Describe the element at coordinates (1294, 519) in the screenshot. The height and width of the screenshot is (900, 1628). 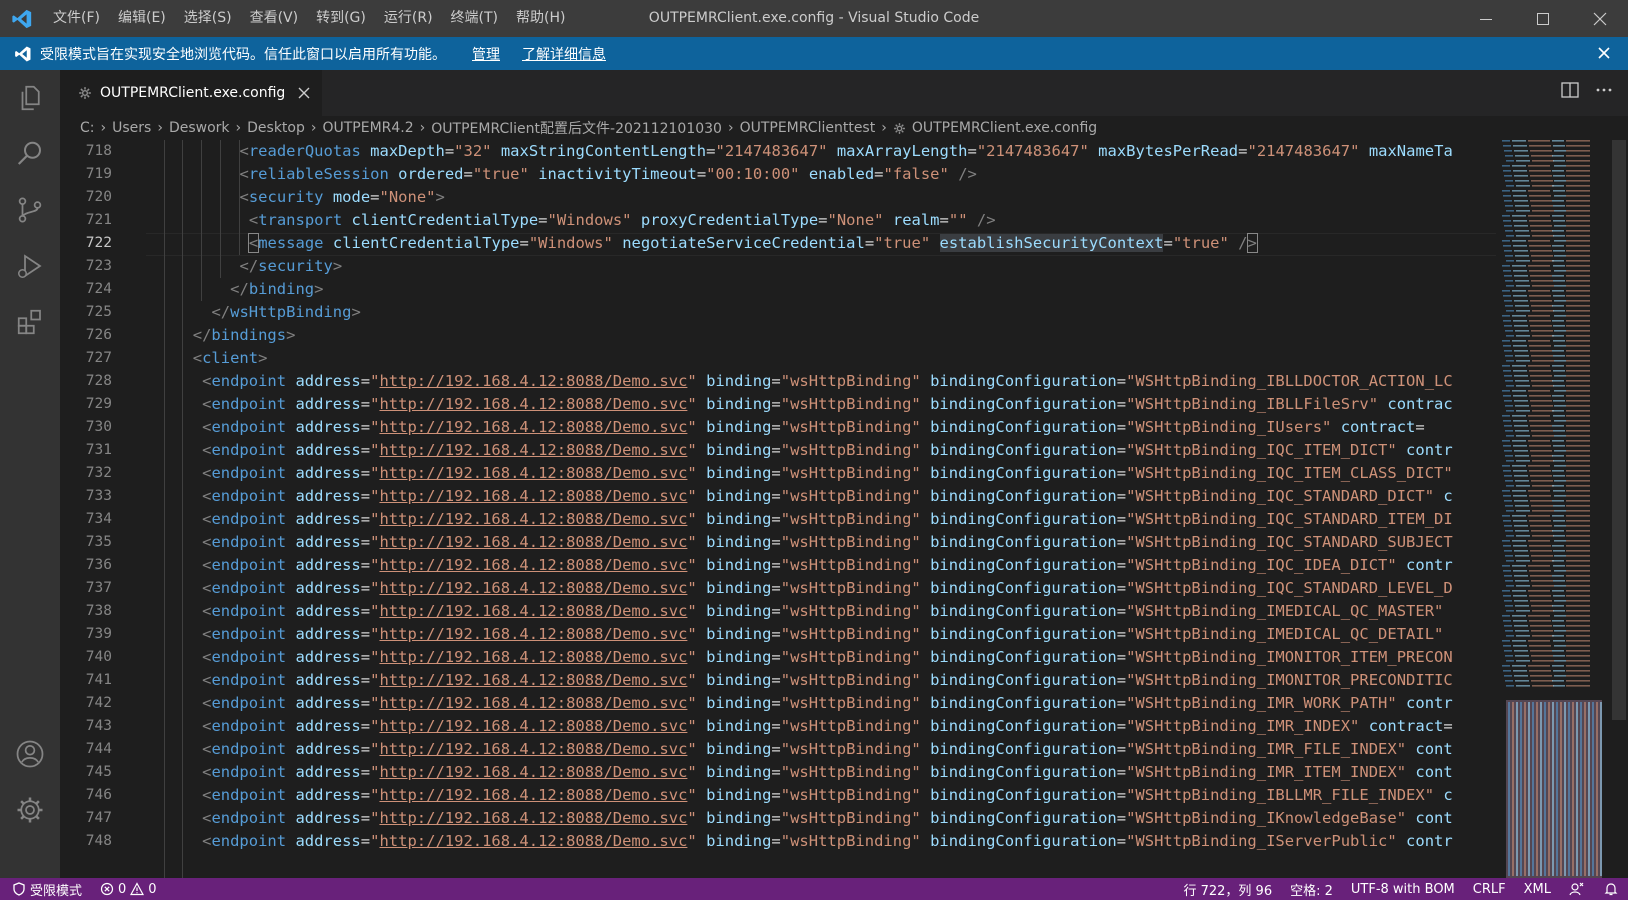
I see `endpoint-binding-config: WSHttpBinding_IQC_STANDARD_ITEM_DI` at that location.